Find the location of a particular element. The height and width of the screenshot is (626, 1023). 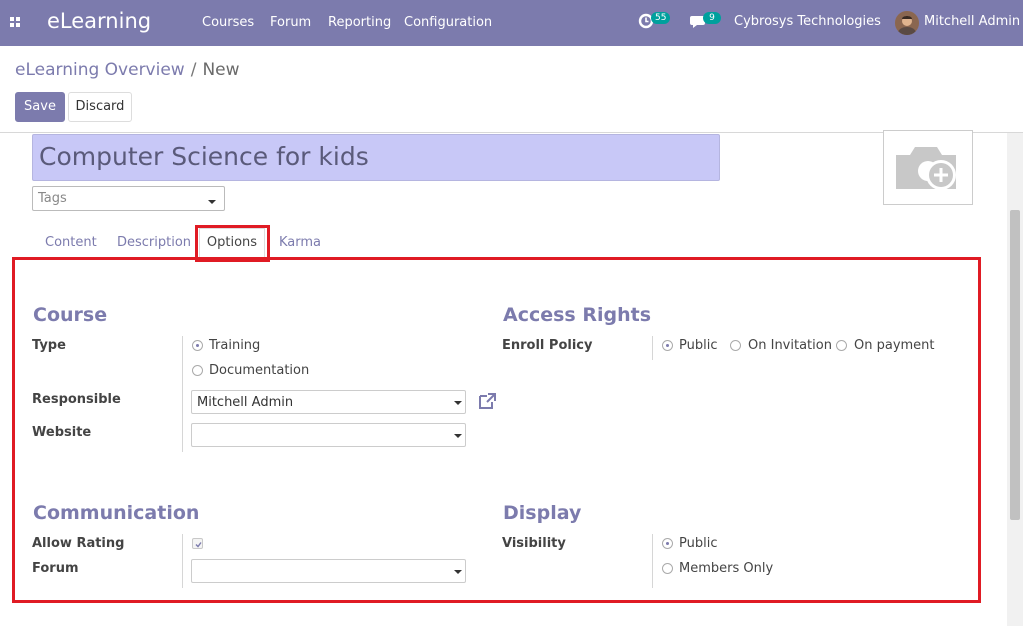

save-button: Save is located at coordinates (40, 107).